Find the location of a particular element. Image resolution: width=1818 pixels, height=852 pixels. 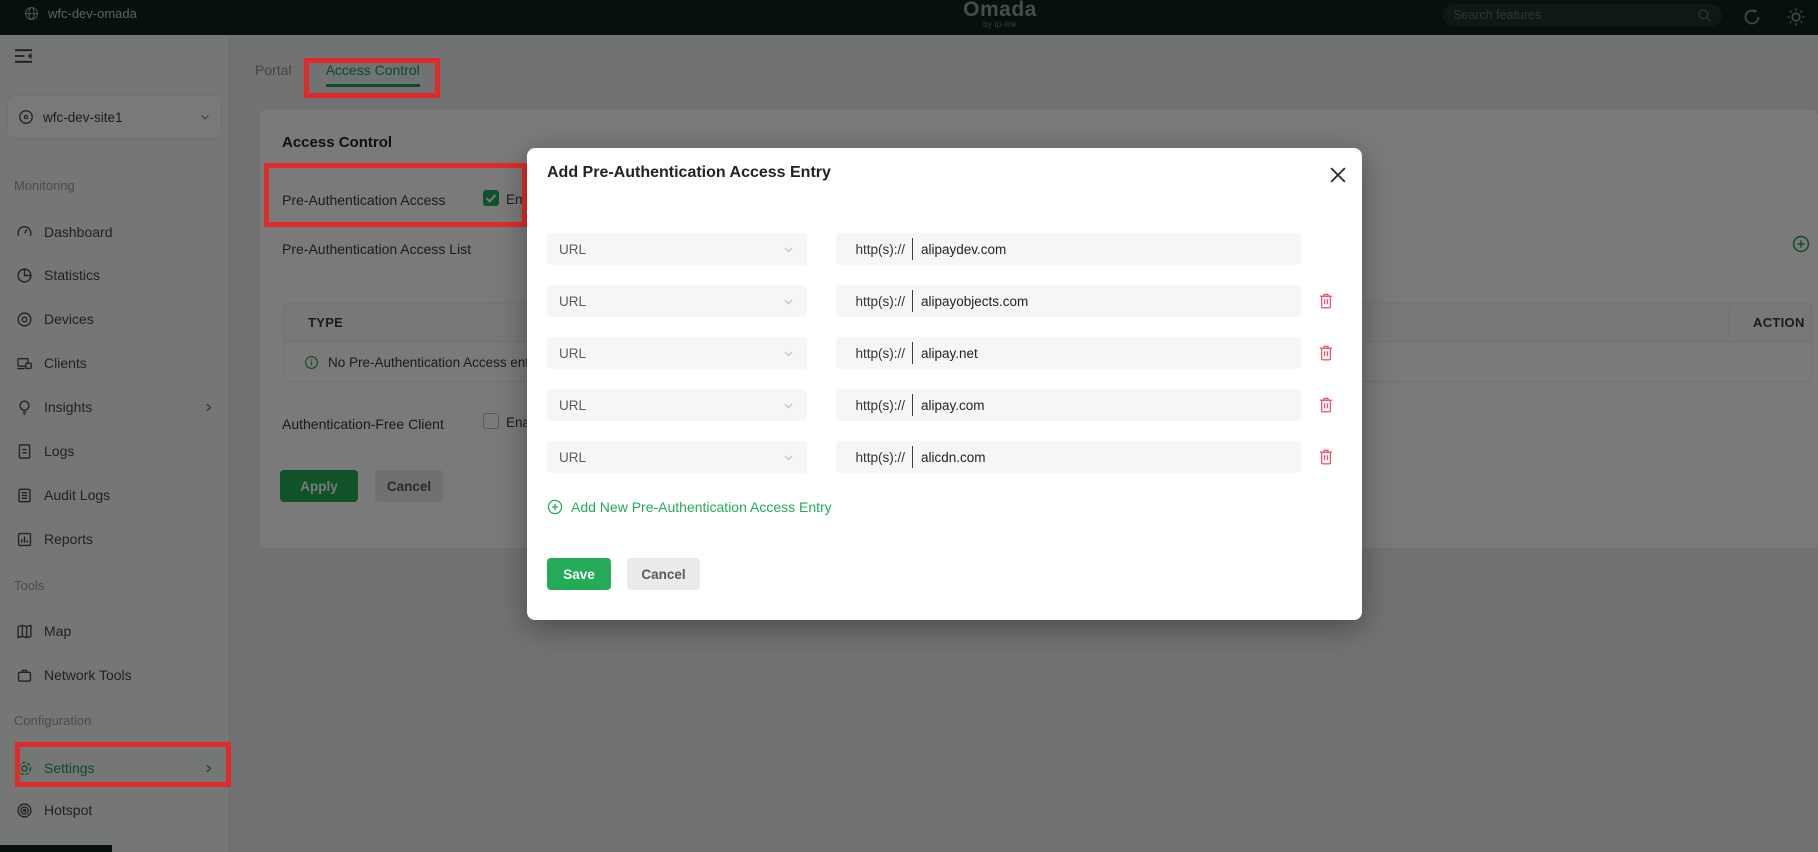

close-icon is located at coordinates (1338, 175).